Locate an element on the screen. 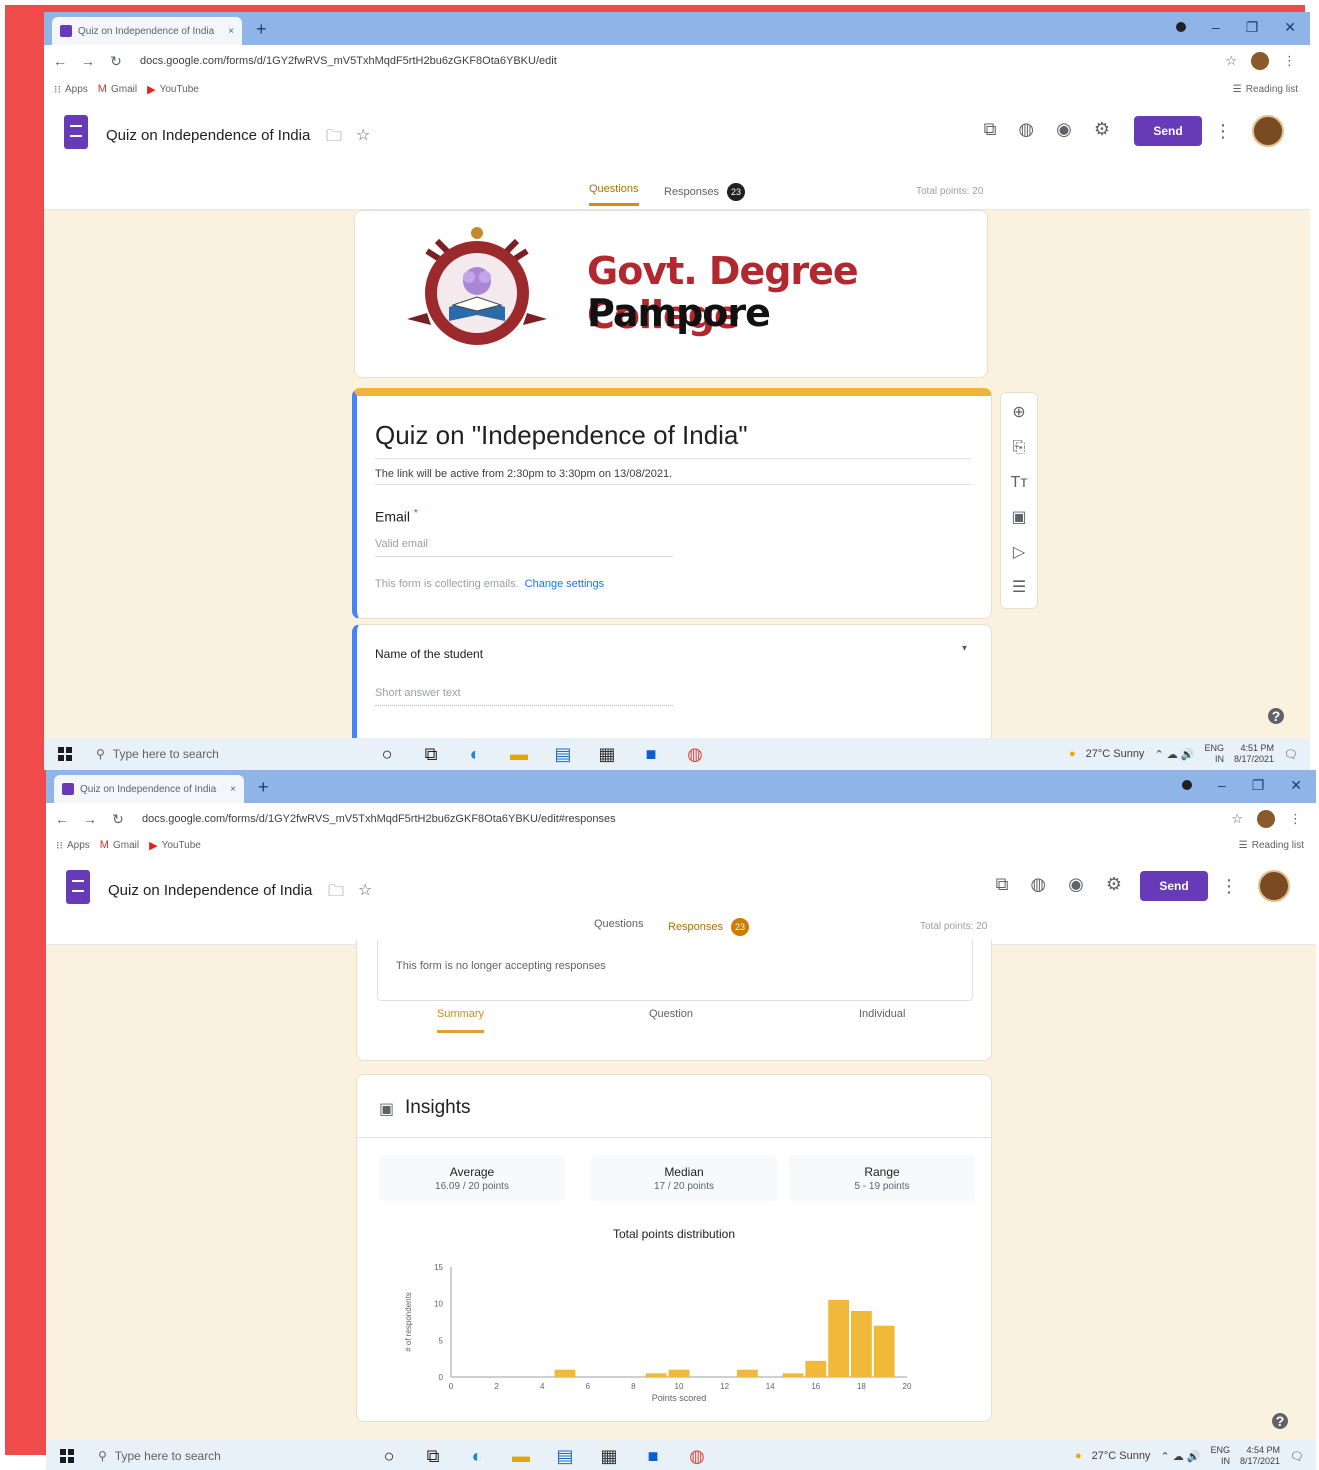 This screenshot has width=1319, height=1470. send-button: Send is located at coordinates (1168, 131).